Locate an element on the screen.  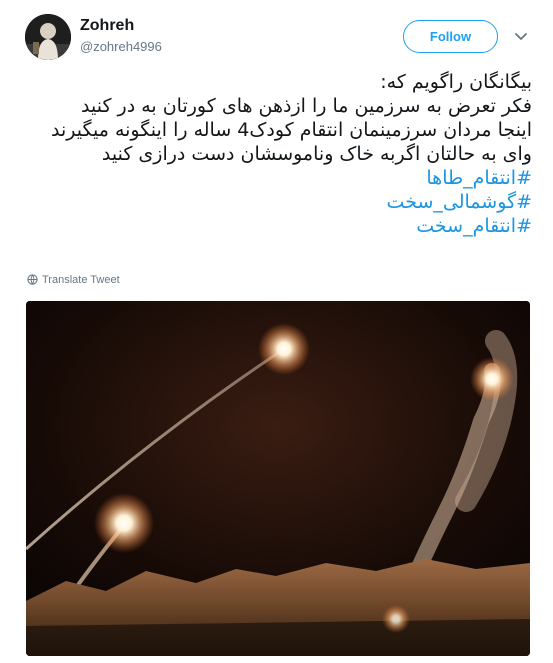
hashtag-link: #انتقام_سخت is located at coordinates (276, 226).